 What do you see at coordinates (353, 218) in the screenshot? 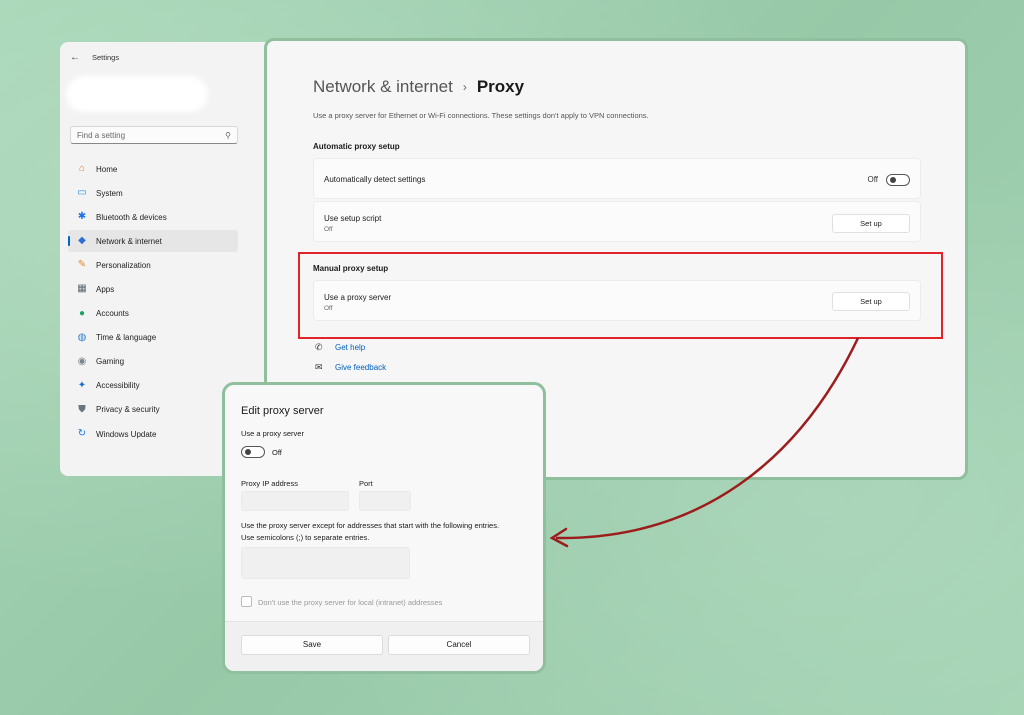
I see `setup-script-label: Use setup script` at bounding box center [353, 218].